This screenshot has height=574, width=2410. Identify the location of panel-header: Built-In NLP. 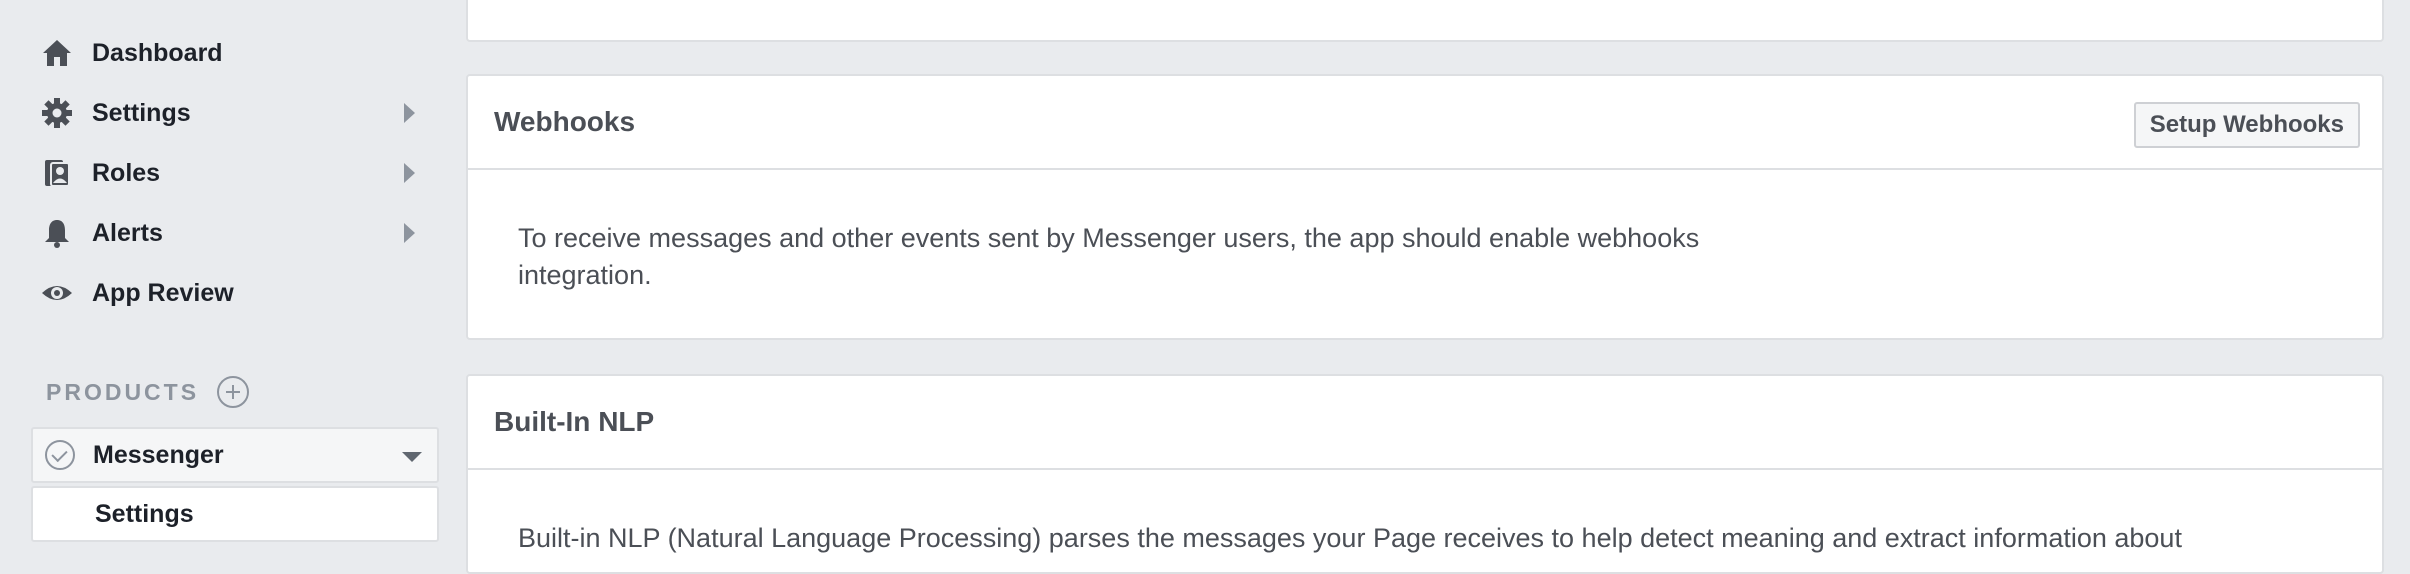
(1425, 423).